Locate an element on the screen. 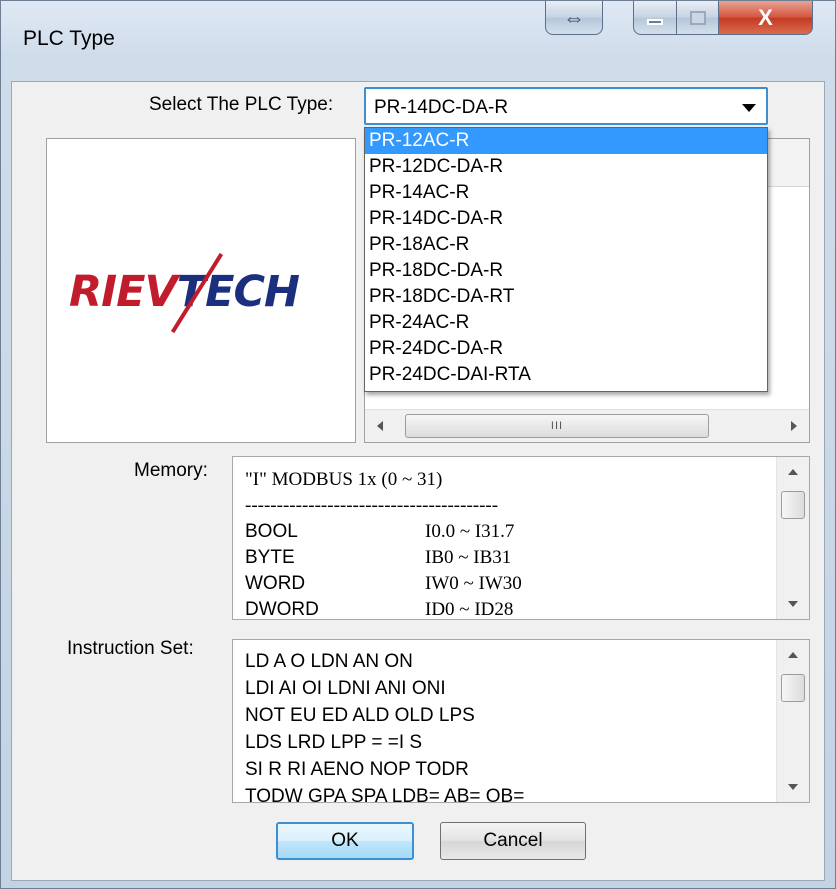  memory-range: ID0 ~ ID28 is located at coordinates (469, 609).